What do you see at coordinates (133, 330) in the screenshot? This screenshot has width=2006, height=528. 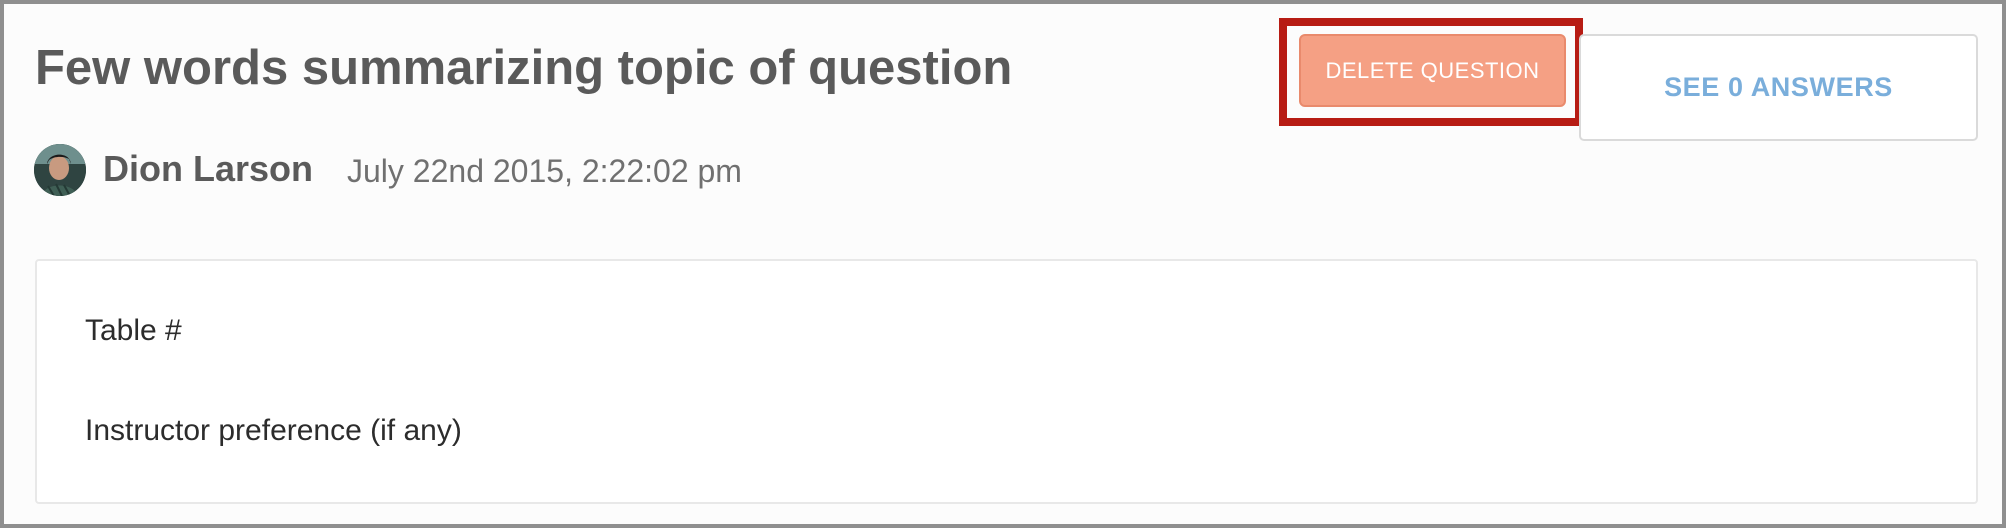 I see `body-line-table-number: Table #` at bounding box center [133, 330].